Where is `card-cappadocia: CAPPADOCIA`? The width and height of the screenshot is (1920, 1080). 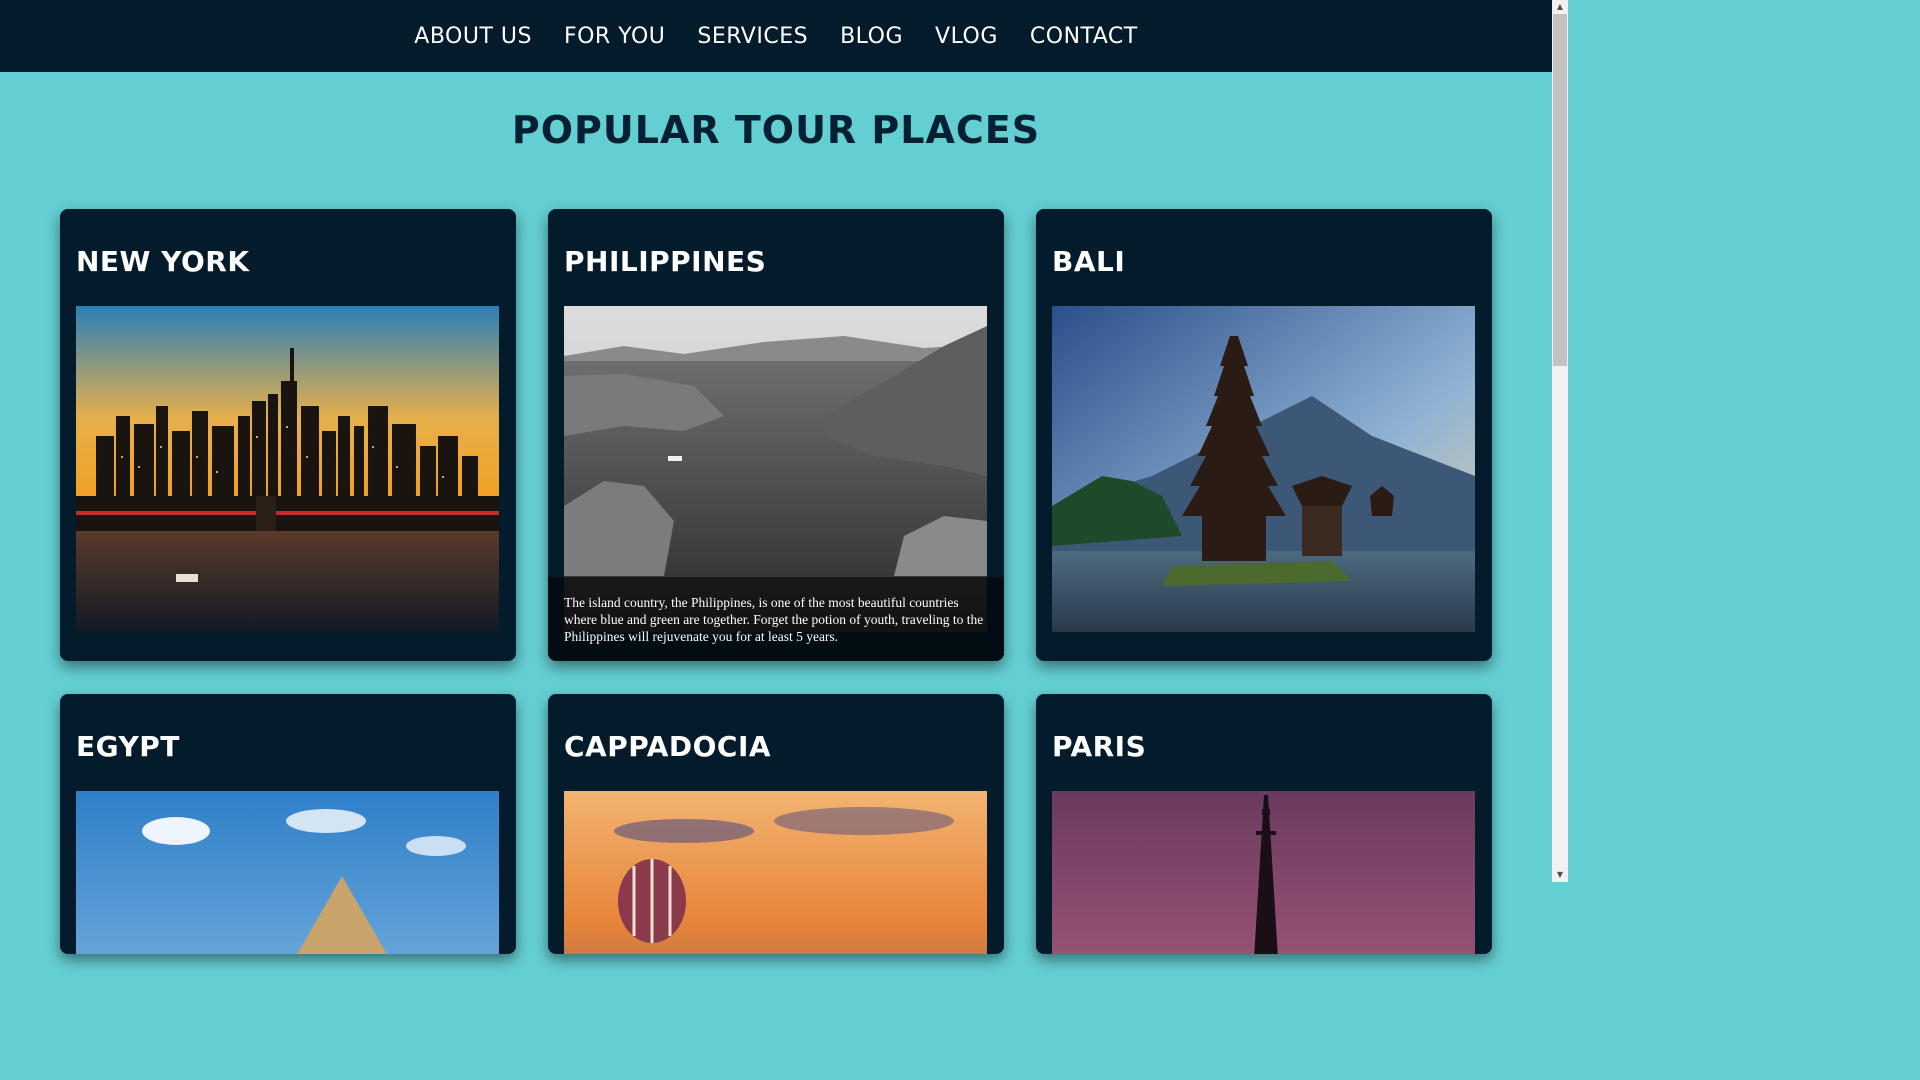
card-cappadocia: CAPPADOCIA is located at coordinates (776, 824).